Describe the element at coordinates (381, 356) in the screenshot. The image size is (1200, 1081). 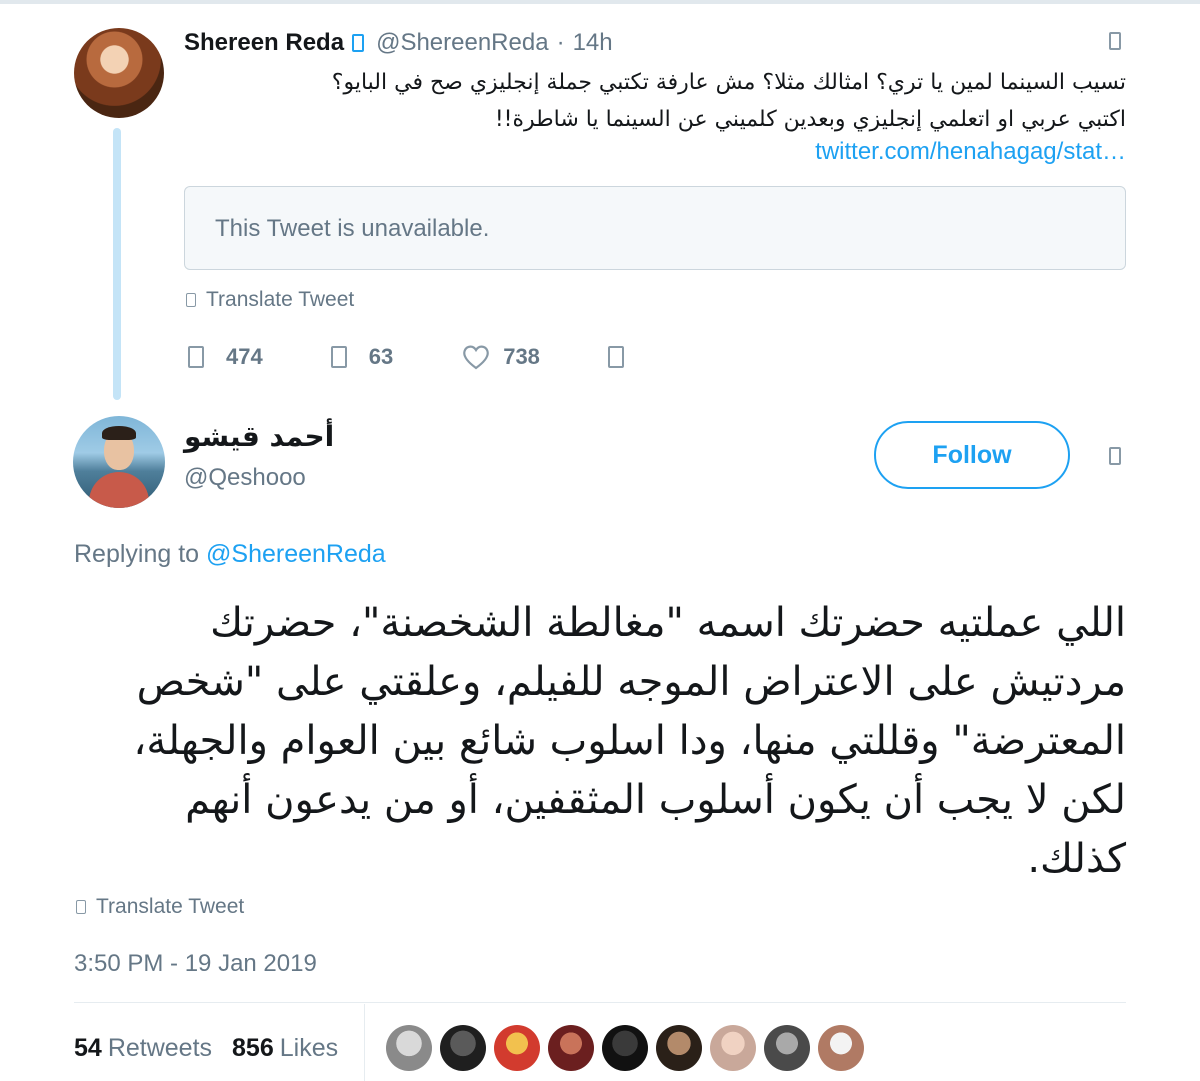
I see `retweet-count: 63` at that location.